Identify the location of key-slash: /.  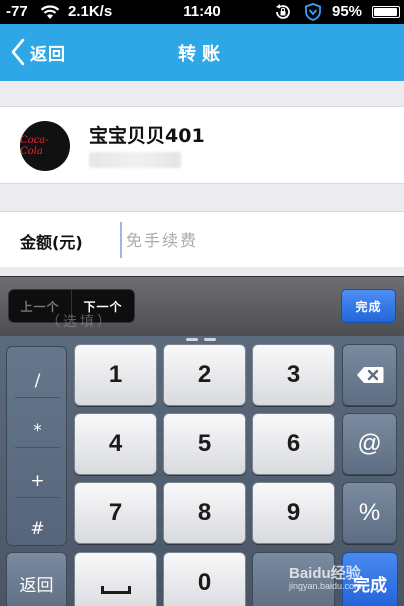
(37, 381).